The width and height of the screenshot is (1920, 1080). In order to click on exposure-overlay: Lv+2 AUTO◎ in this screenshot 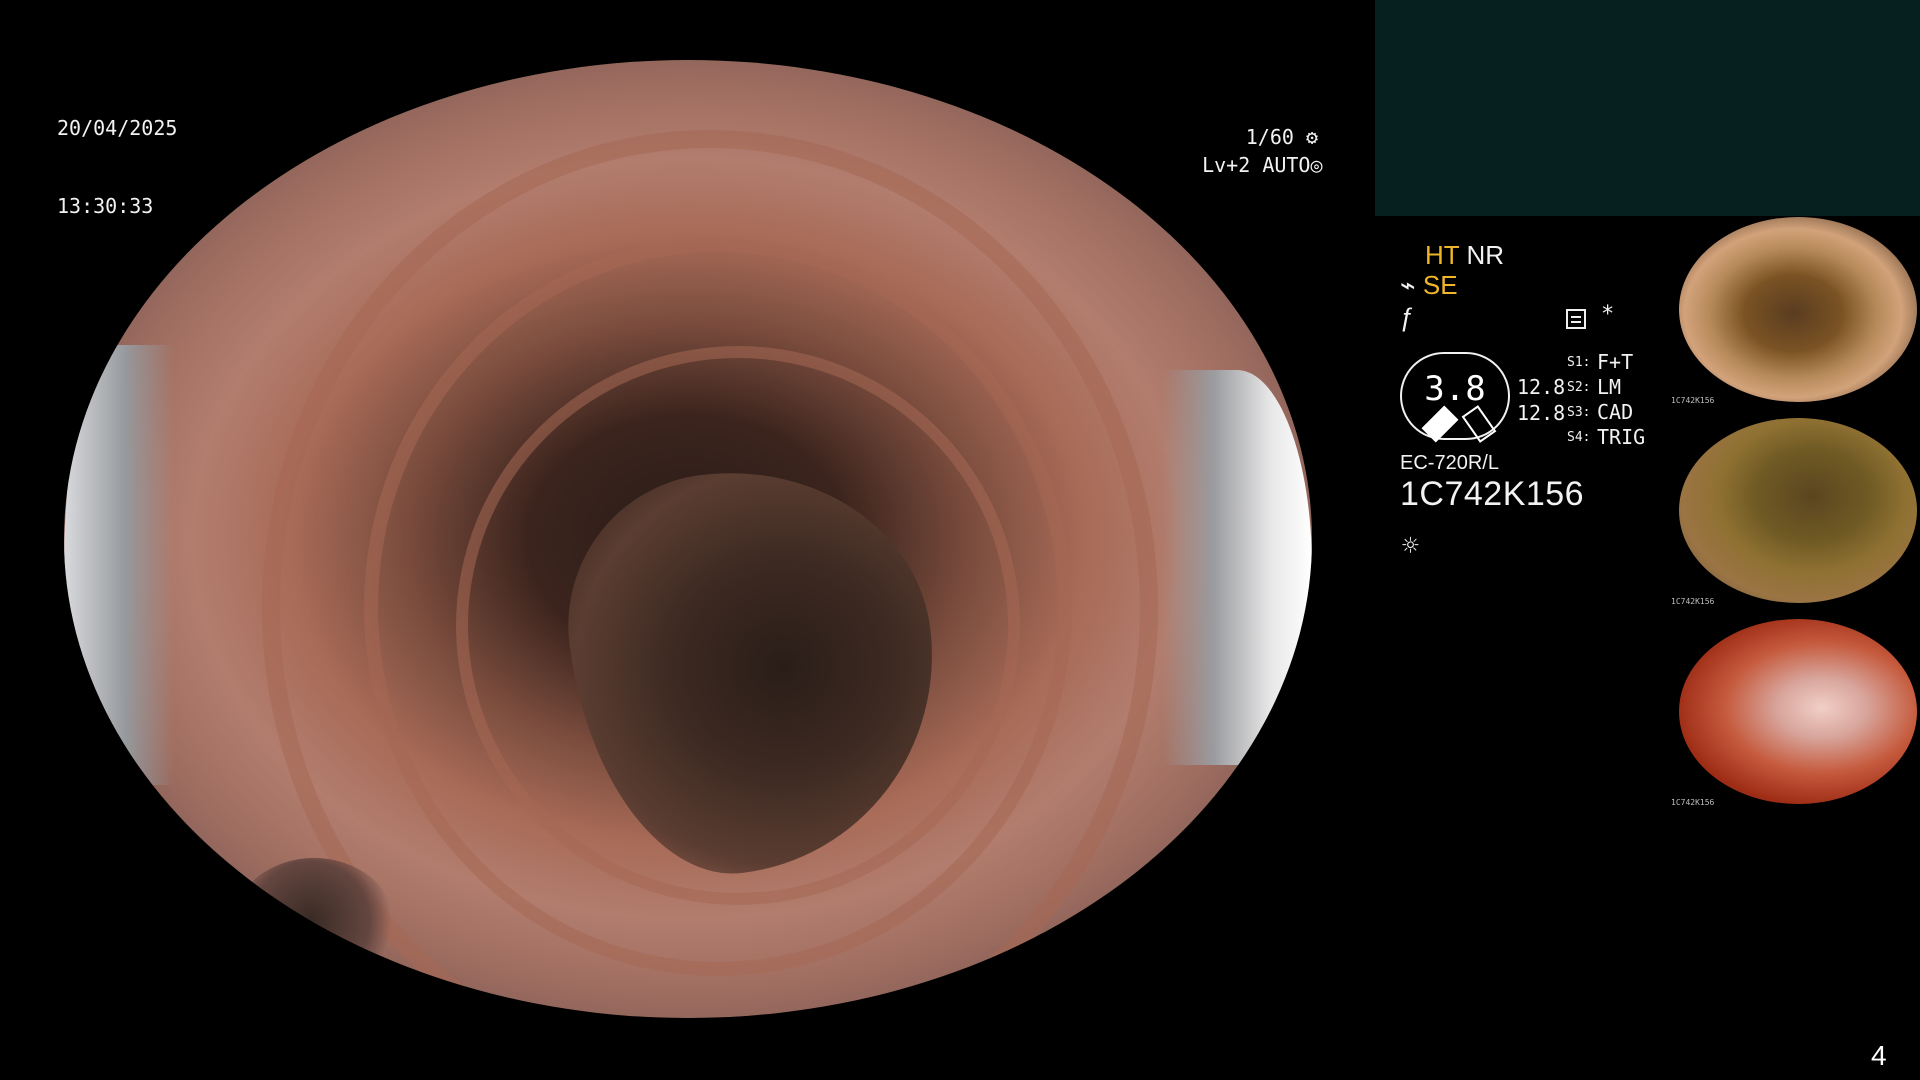, I will do `click(1250, 151)`.